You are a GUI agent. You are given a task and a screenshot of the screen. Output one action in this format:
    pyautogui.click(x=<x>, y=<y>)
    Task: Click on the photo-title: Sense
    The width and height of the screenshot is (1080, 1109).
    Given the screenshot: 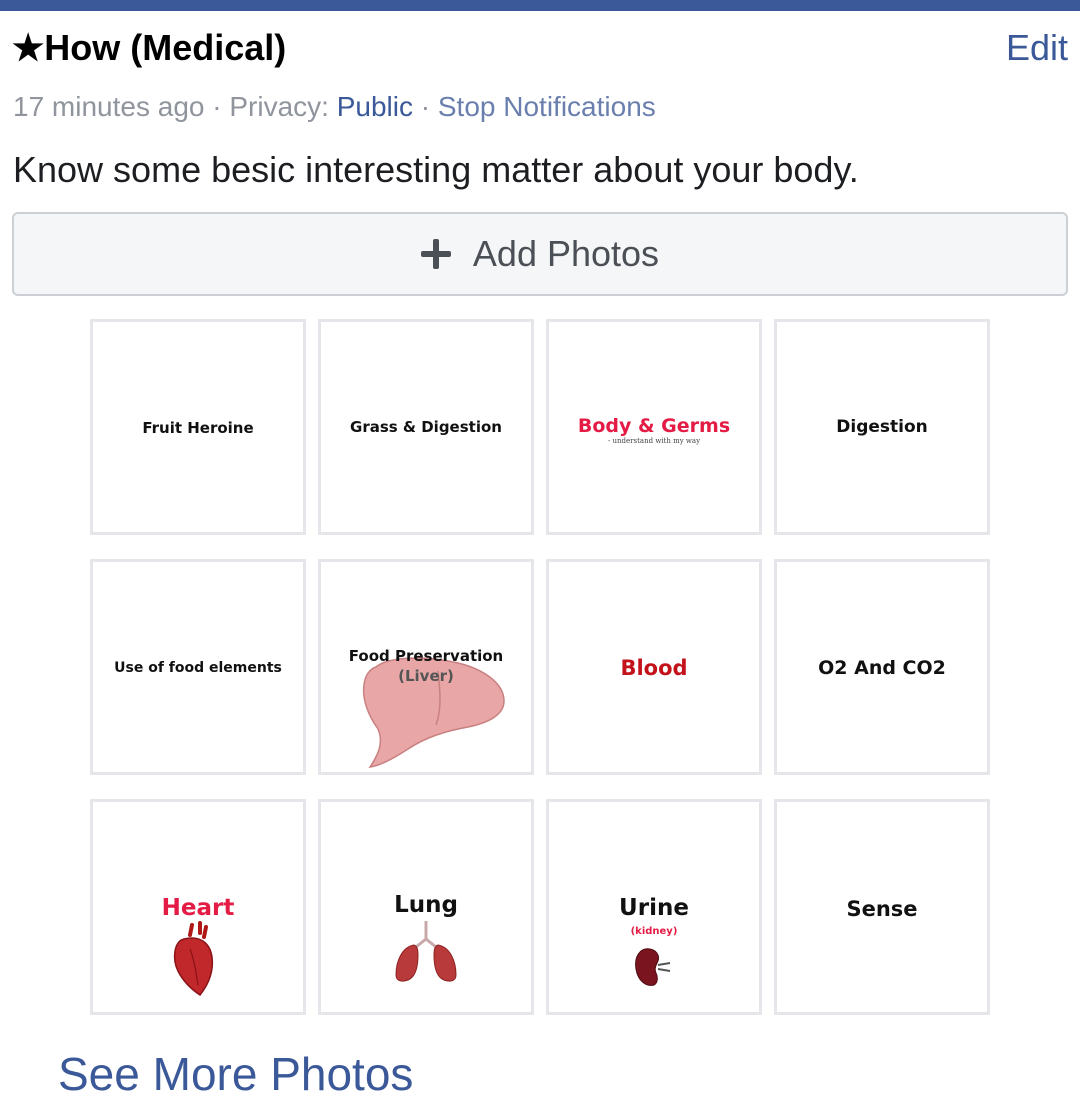 What is the action you would take?
    pyautogui.click(x=882, y=909)
    